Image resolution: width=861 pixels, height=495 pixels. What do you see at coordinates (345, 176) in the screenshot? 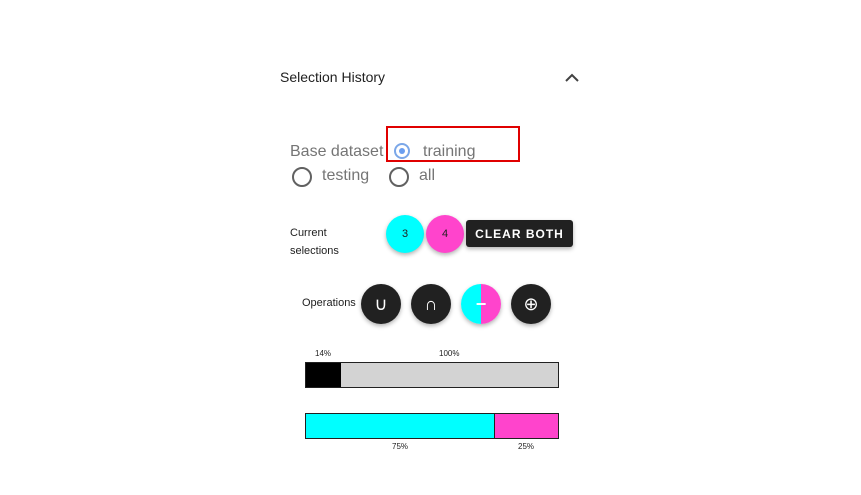
I see `radio-testing-label: testing` at bounding box center [345, 176].